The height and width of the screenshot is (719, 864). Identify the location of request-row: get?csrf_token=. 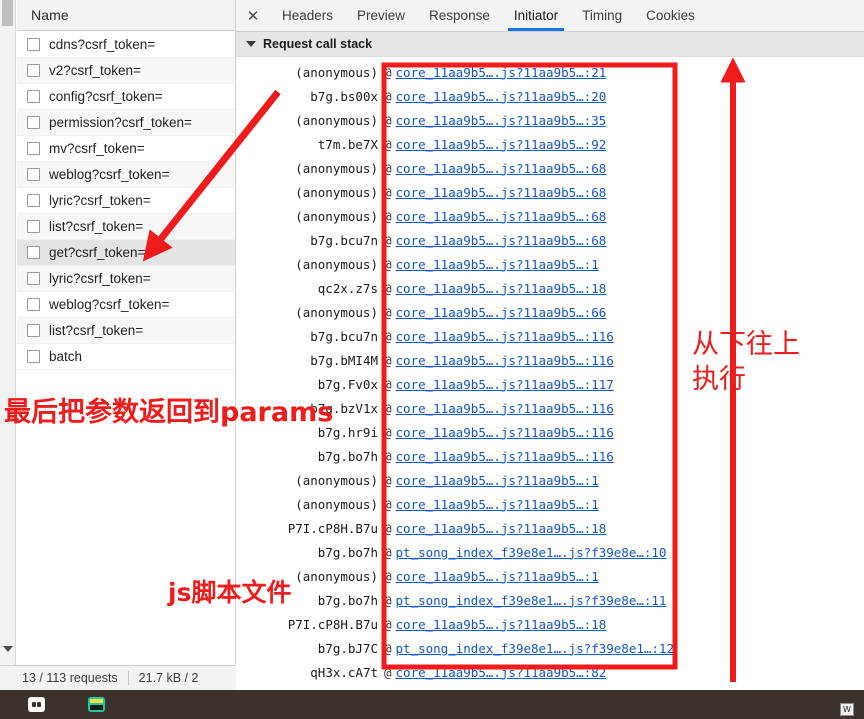
(126, 253).